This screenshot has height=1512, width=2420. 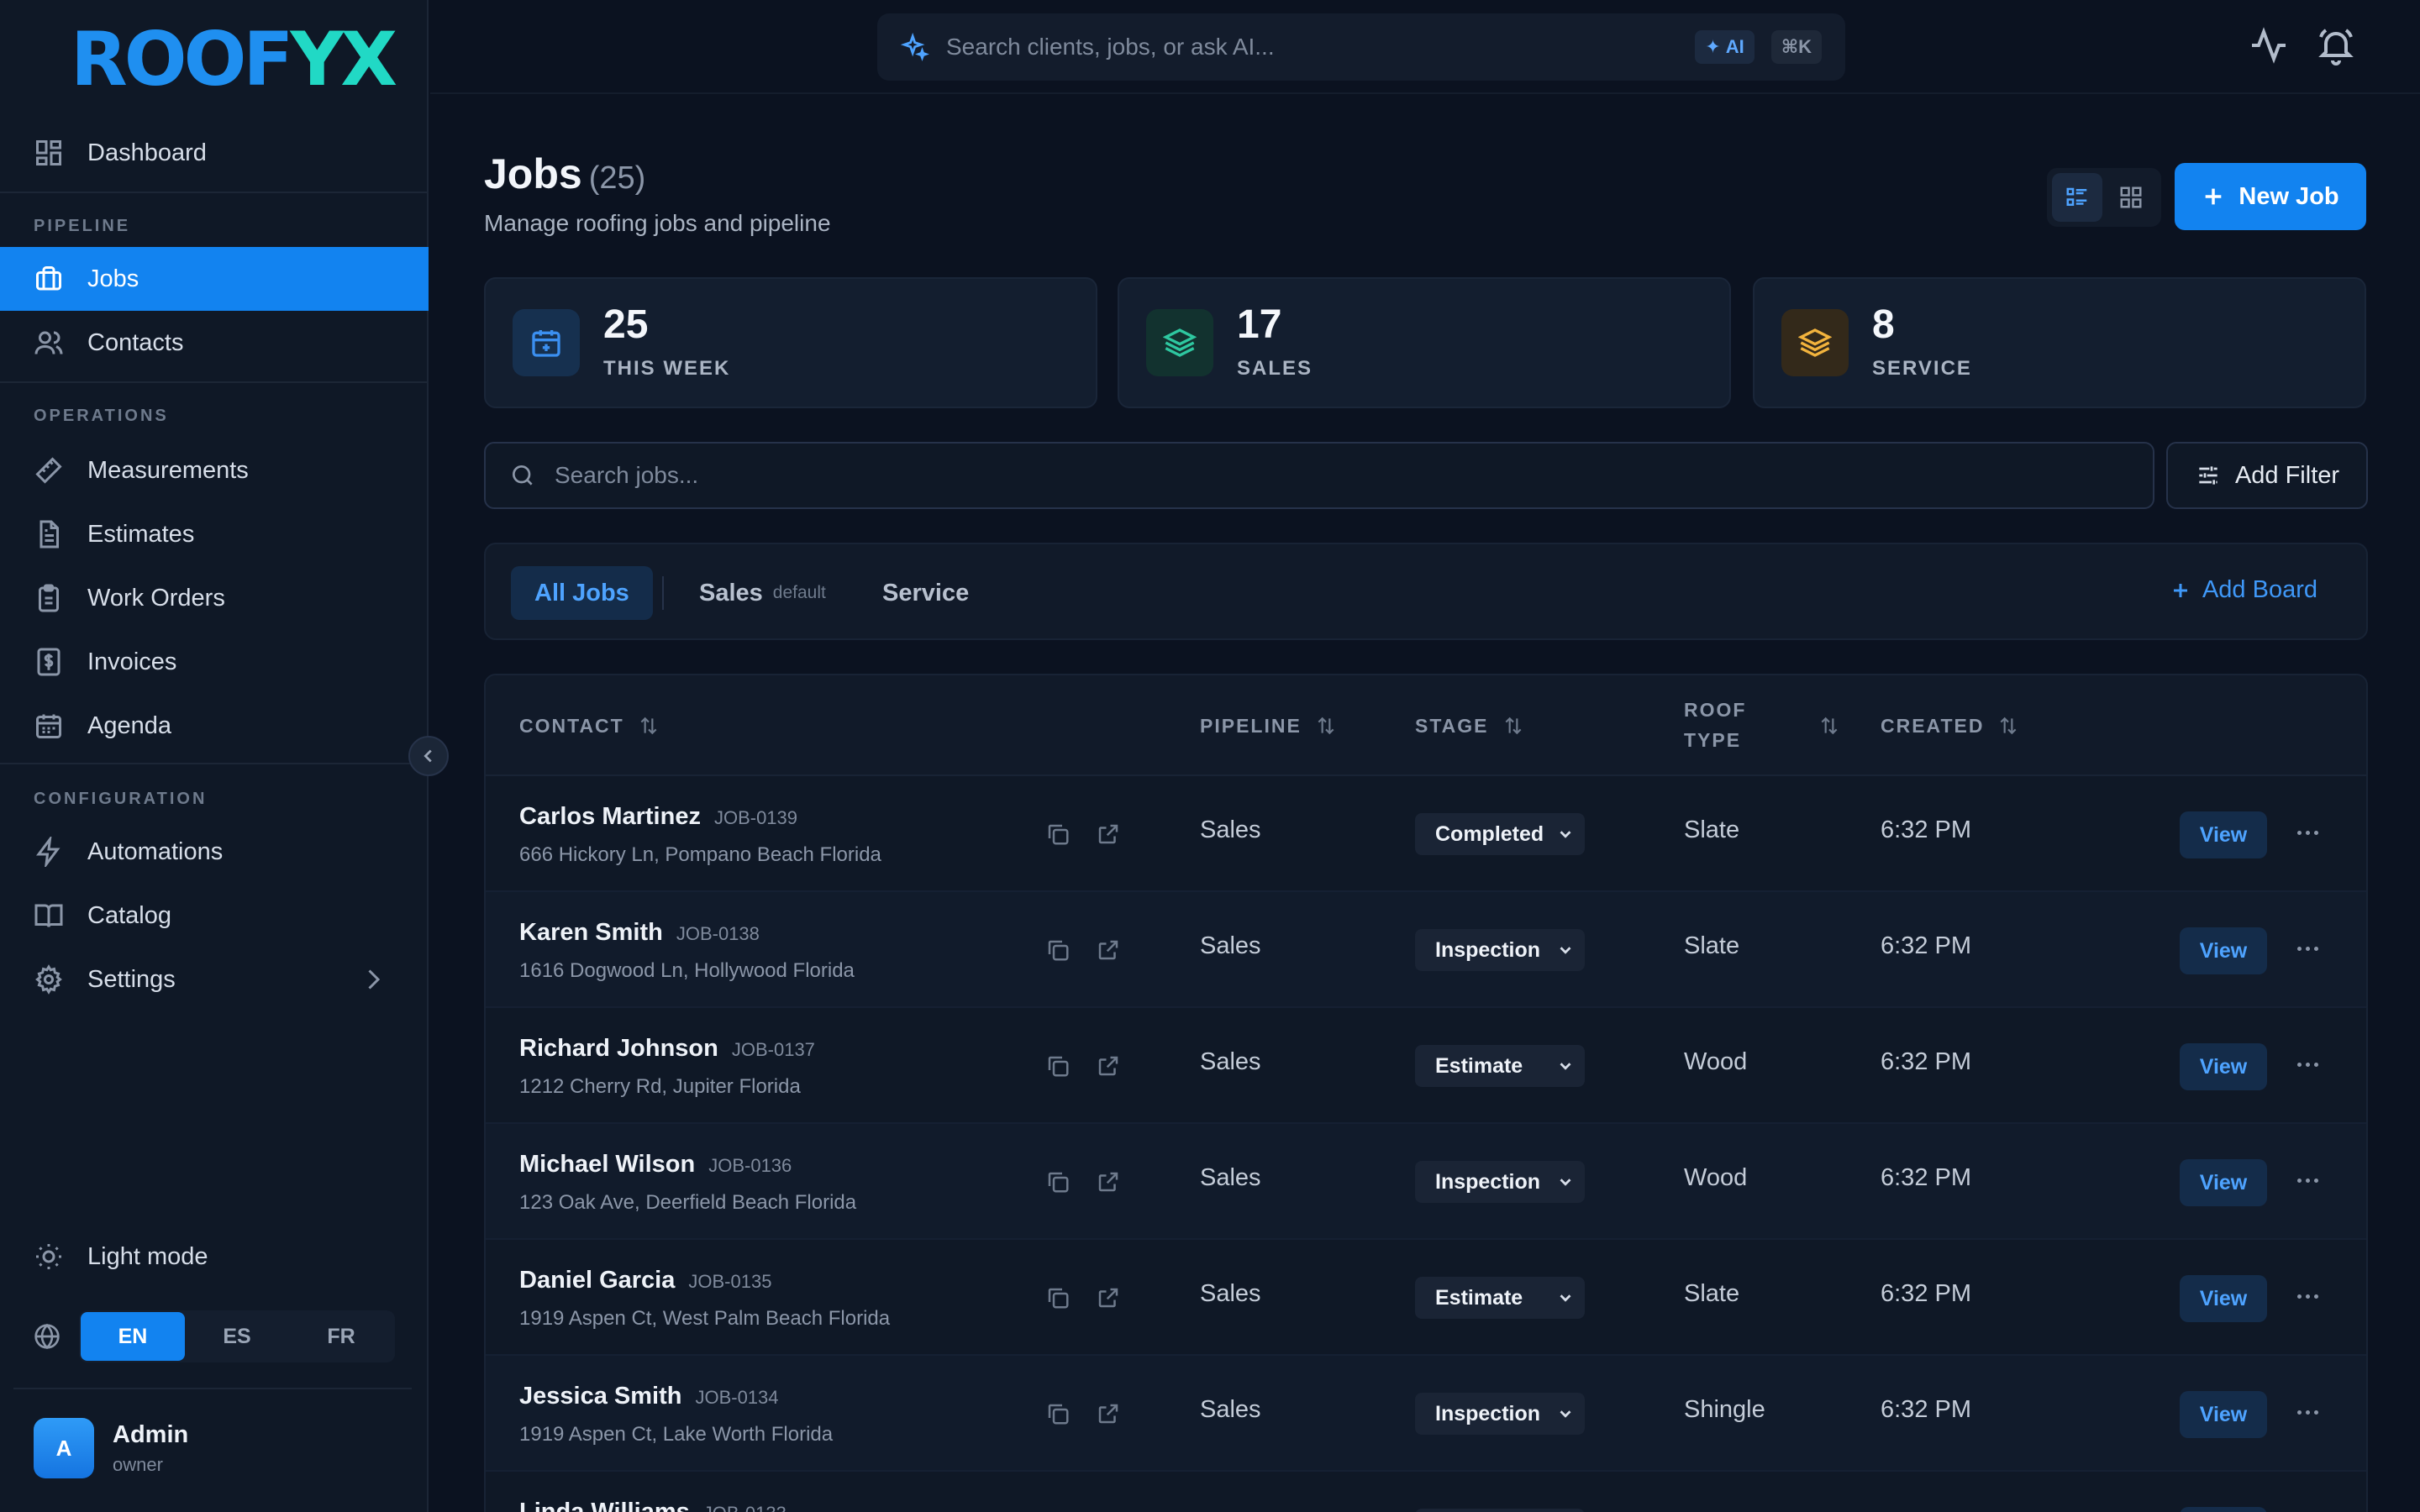 I want to click on list-view-button, so click(x=2077, y=197).